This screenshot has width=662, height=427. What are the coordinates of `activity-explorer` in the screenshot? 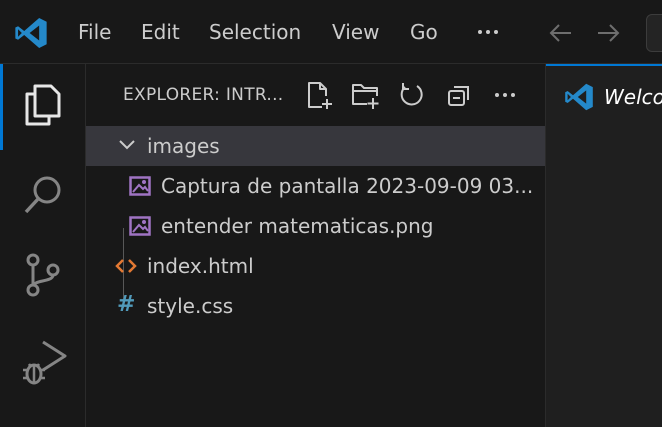 It's located at (43, 107).